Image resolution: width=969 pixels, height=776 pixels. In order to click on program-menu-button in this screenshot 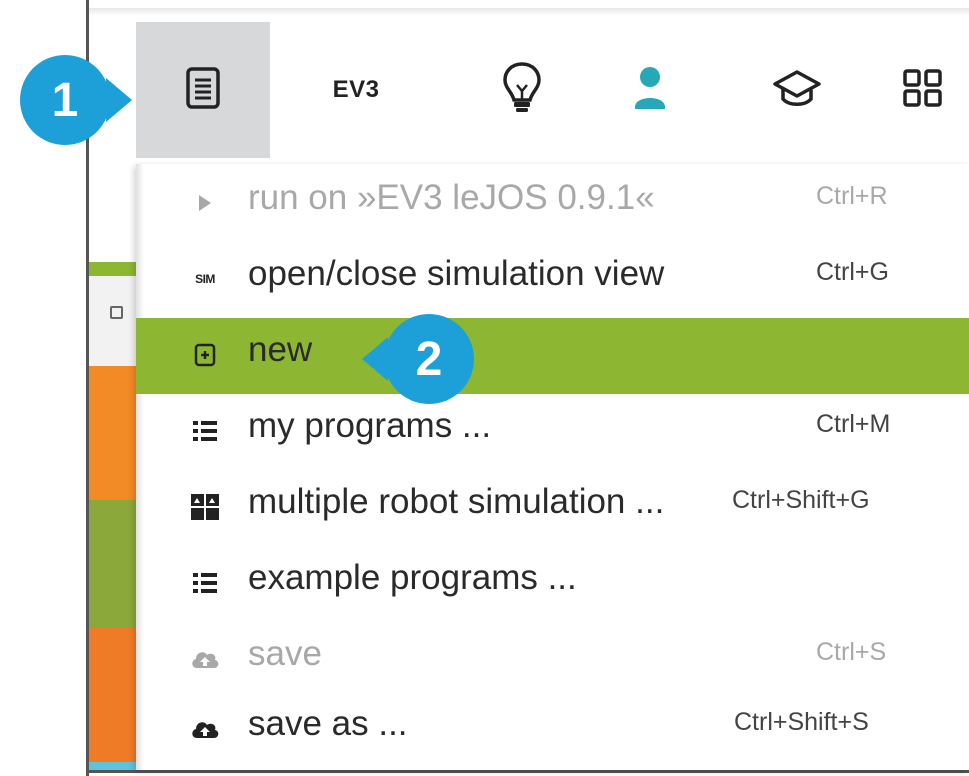, I will do `click(203, 90)`.